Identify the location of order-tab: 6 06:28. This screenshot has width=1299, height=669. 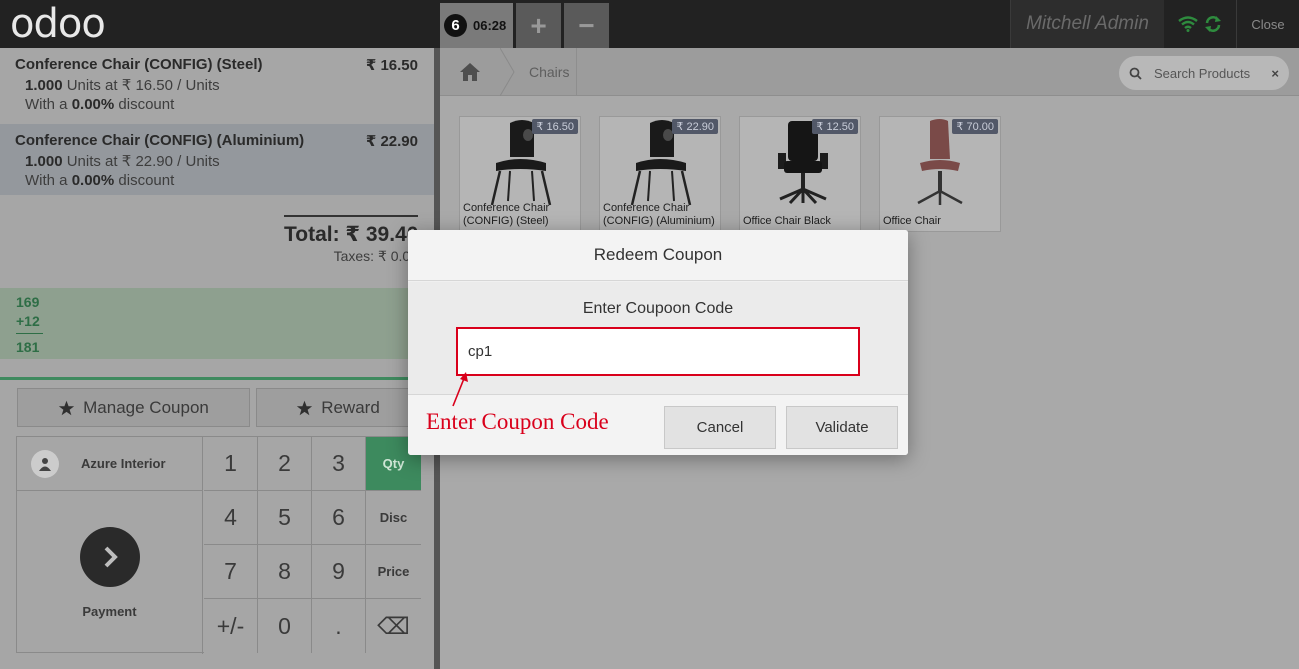
(476, 25).